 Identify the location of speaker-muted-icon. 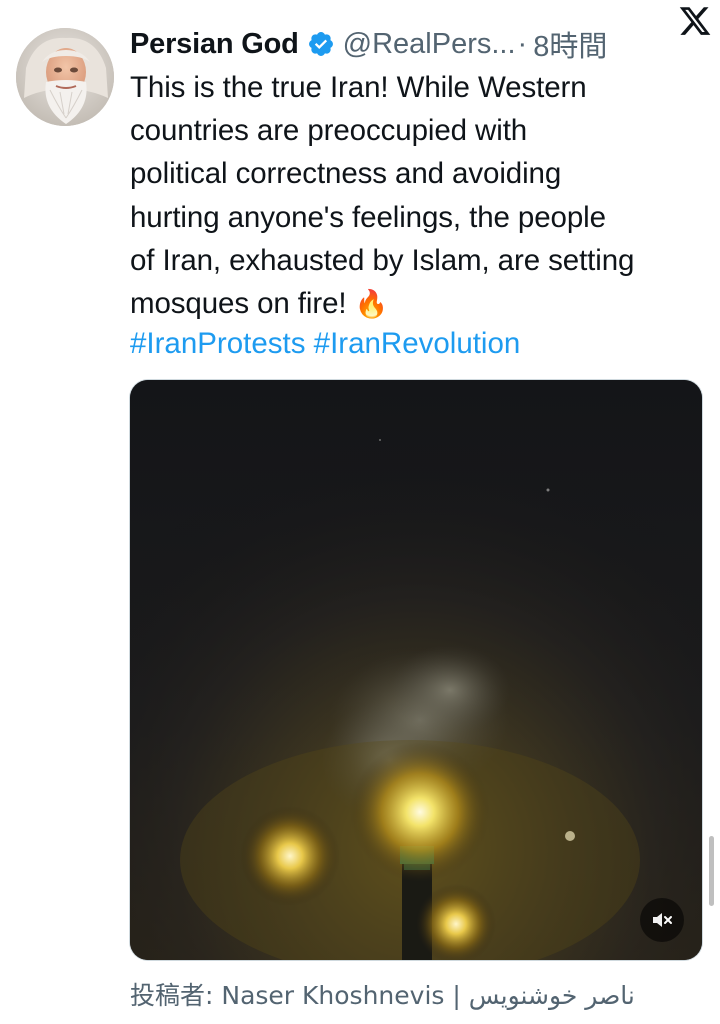
(662, 920).